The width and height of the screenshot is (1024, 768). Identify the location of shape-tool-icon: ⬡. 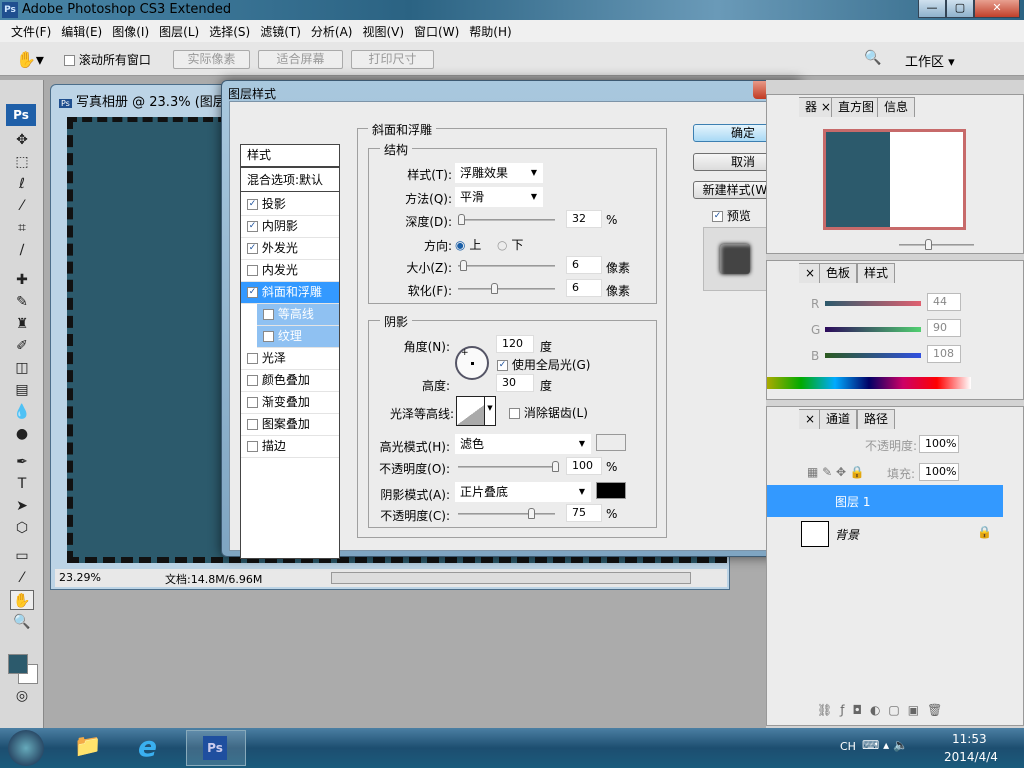
(22, 528).